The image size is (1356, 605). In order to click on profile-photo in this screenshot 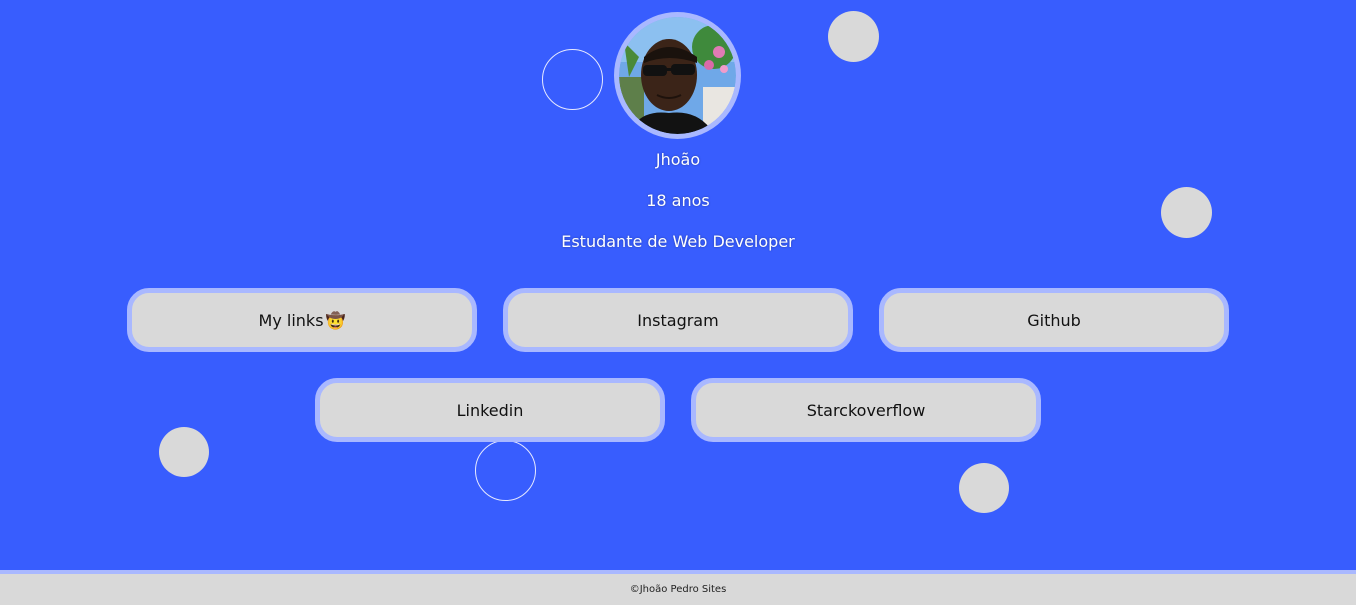, I will do `click(677, 75)`.